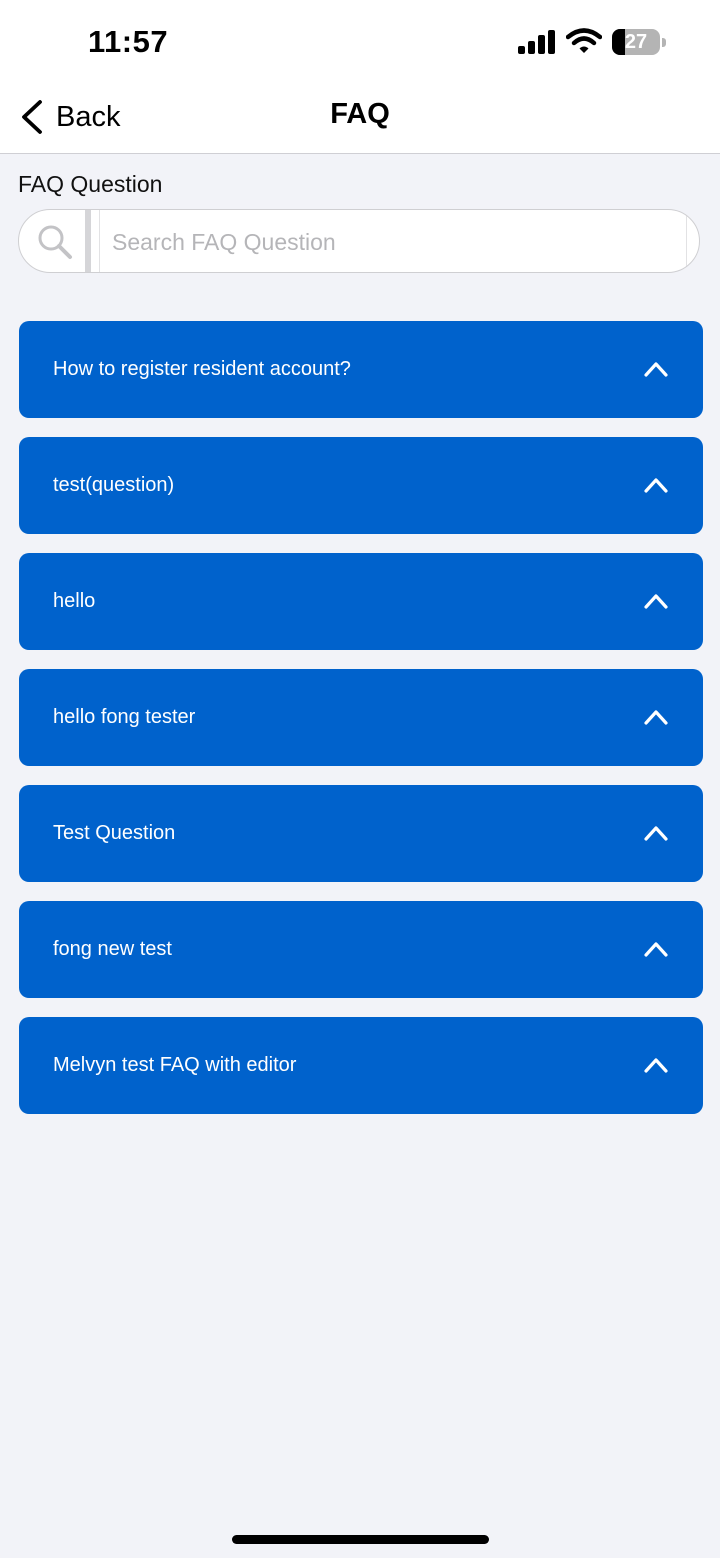 The width and height of the screenshot is (720, 1558). What do you see at coordinates (175, 1065) in the screenshot?
I see `faq-question: Melvyn test FAQ with editor` at bounding box center [175, 1065].